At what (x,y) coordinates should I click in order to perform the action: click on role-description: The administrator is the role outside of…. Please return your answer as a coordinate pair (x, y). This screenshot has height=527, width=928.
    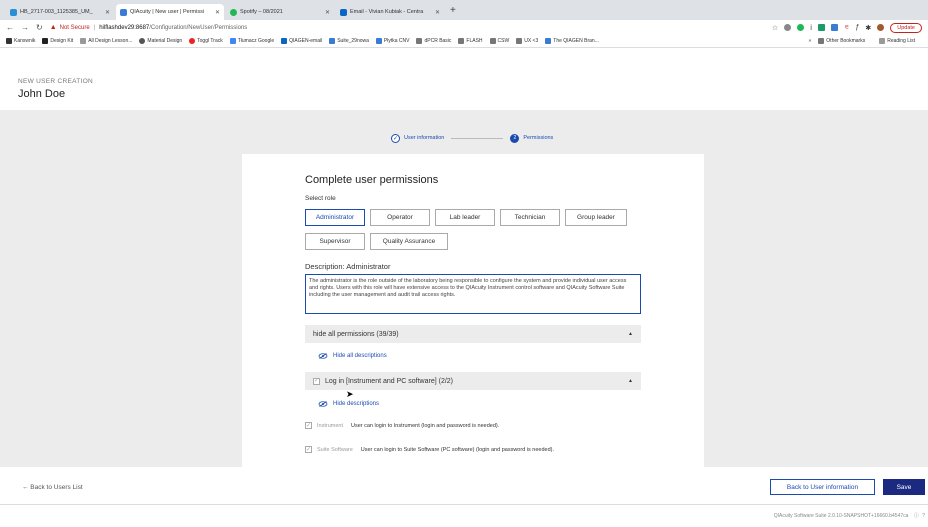
    Looking at the image, I should click on (473, 294).